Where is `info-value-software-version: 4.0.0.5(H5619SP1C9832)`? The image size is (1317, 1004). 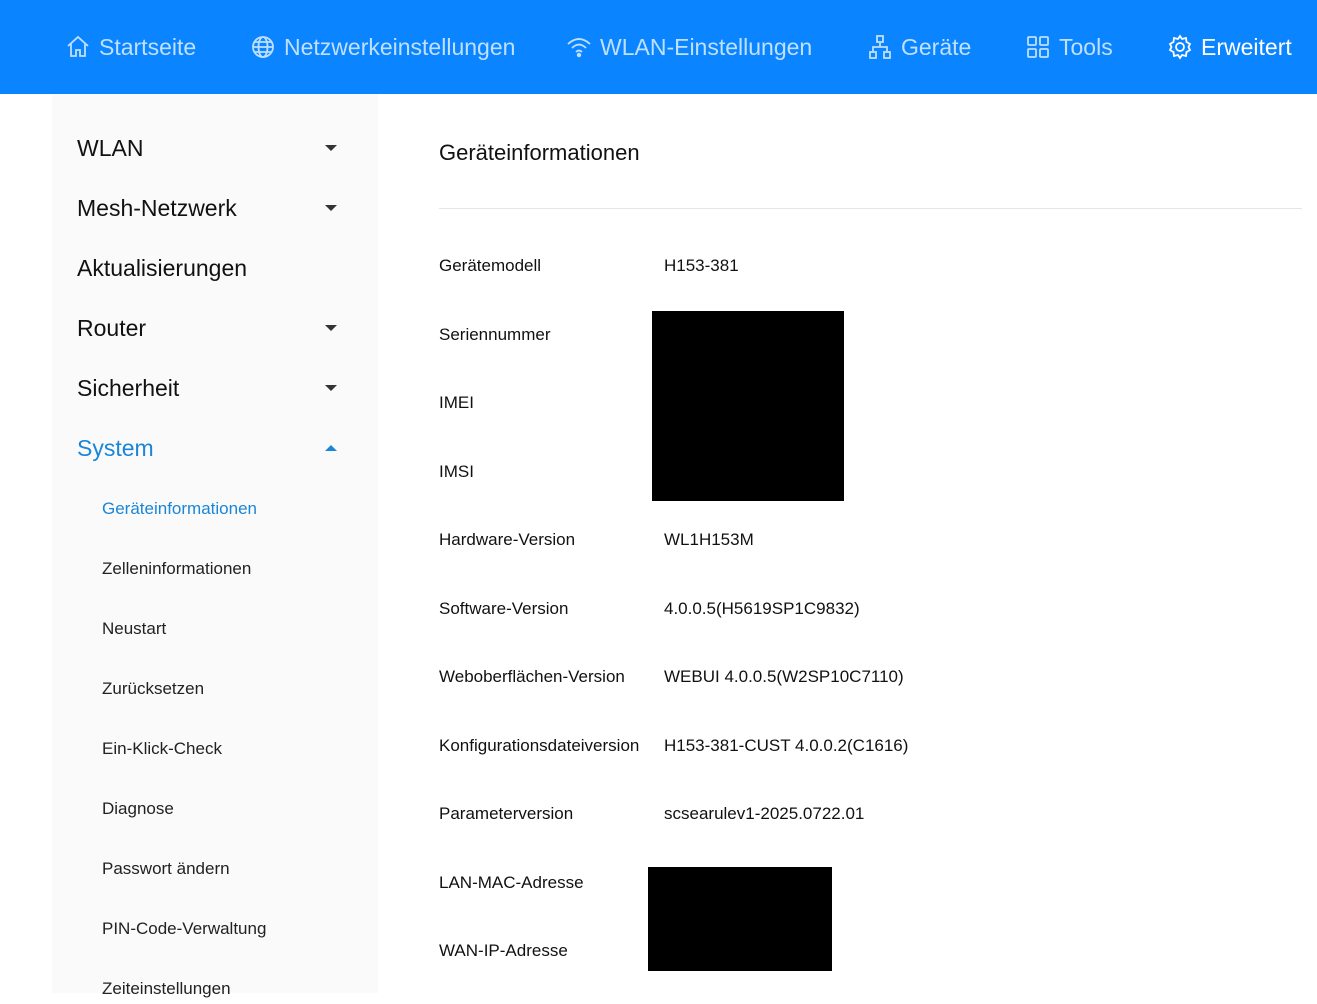 info-value-software-version: 4.0.0.5(H5619SP1C9832) is located at coordinates (762, 608).